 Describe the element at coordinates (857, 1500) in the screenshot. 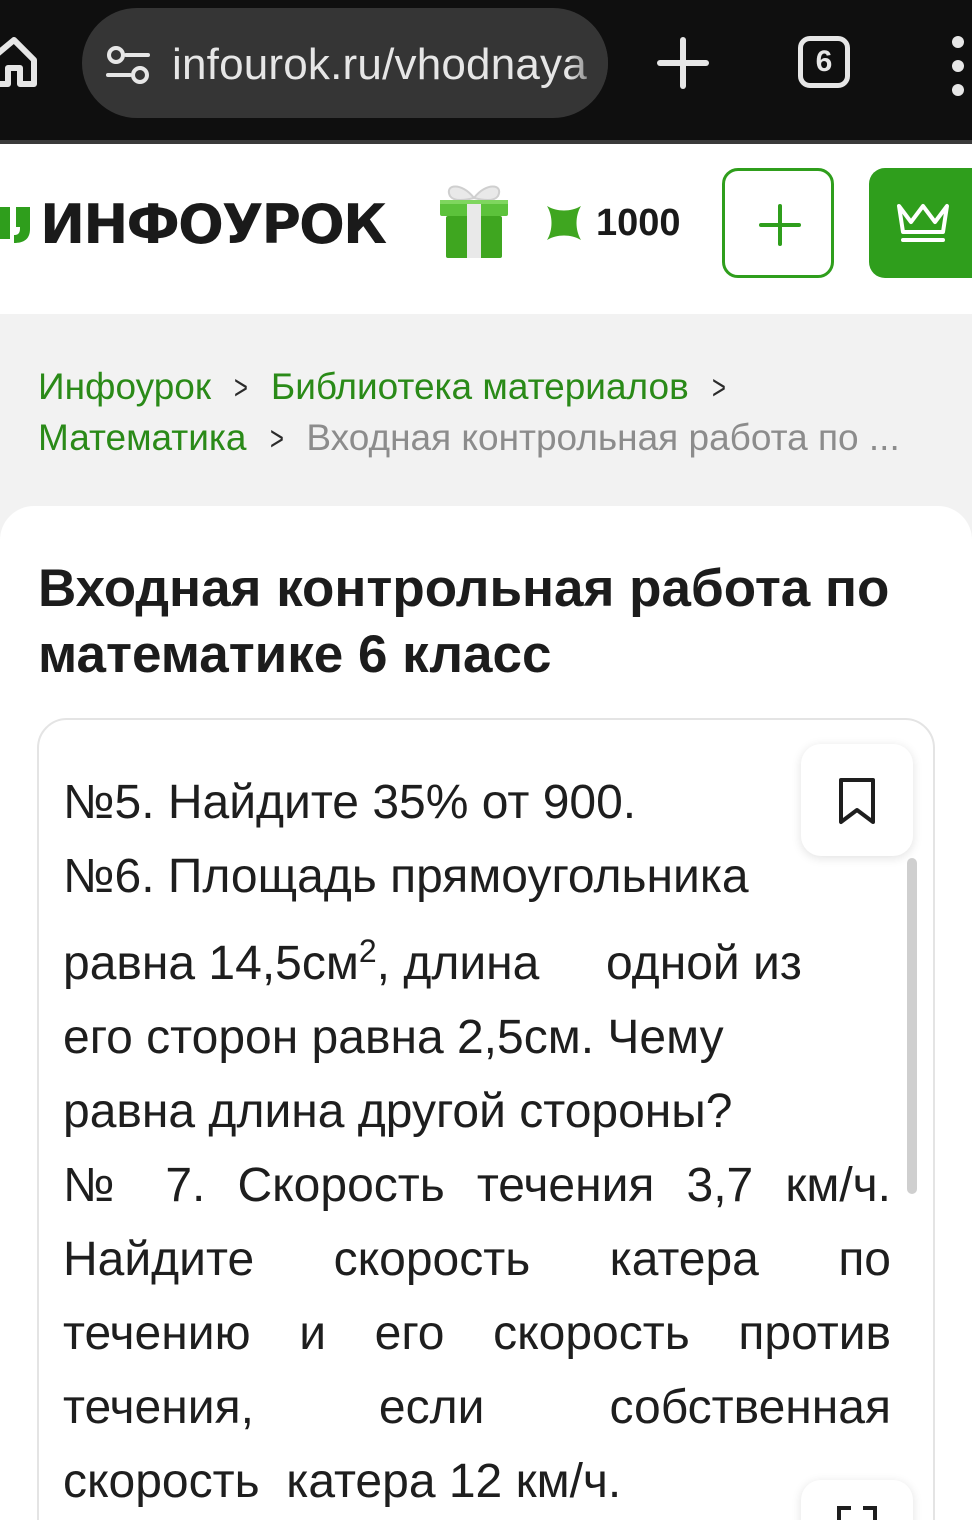

I see `expand-button` at that location.